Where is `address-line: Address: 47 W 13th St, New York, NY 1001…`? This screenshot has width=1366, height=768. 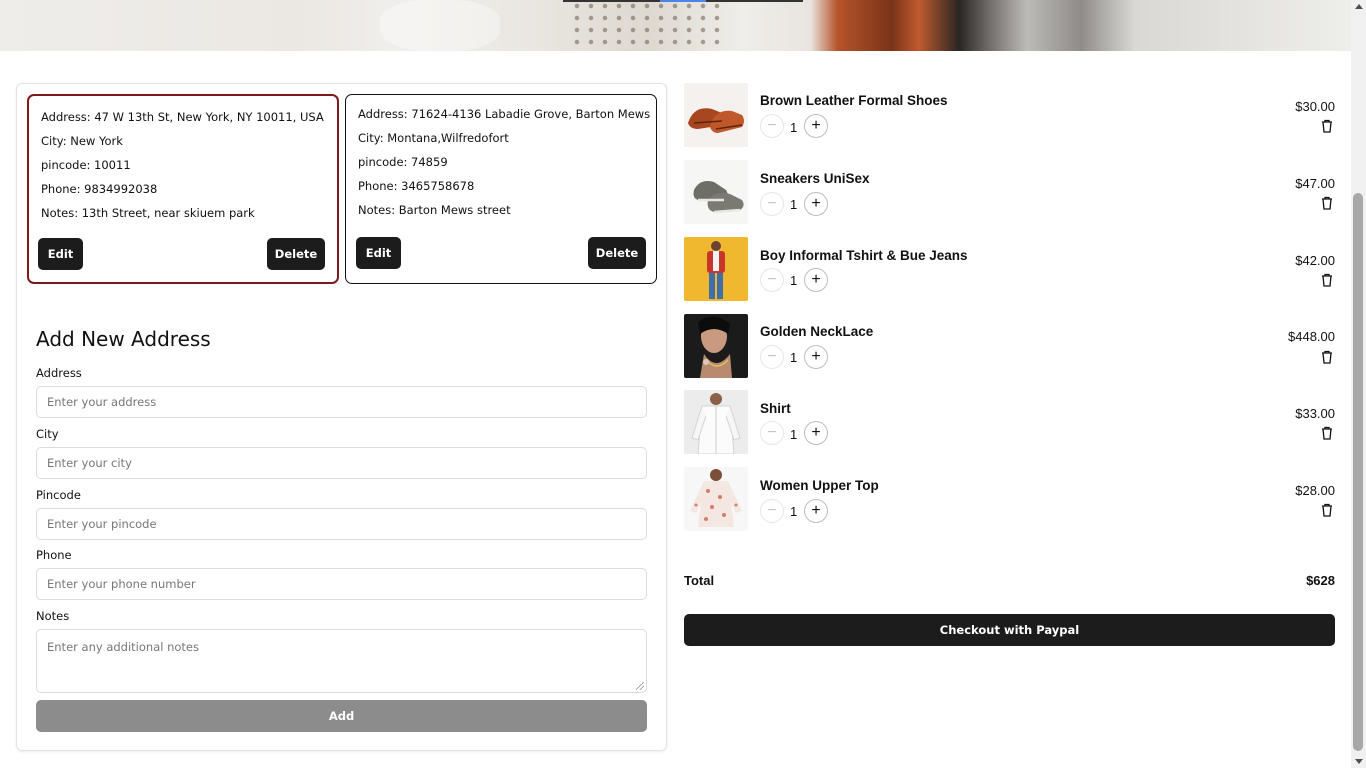
address-line: Address: 47 W 13th St, New York, NY 1001… is located at coordinates (182, 117).